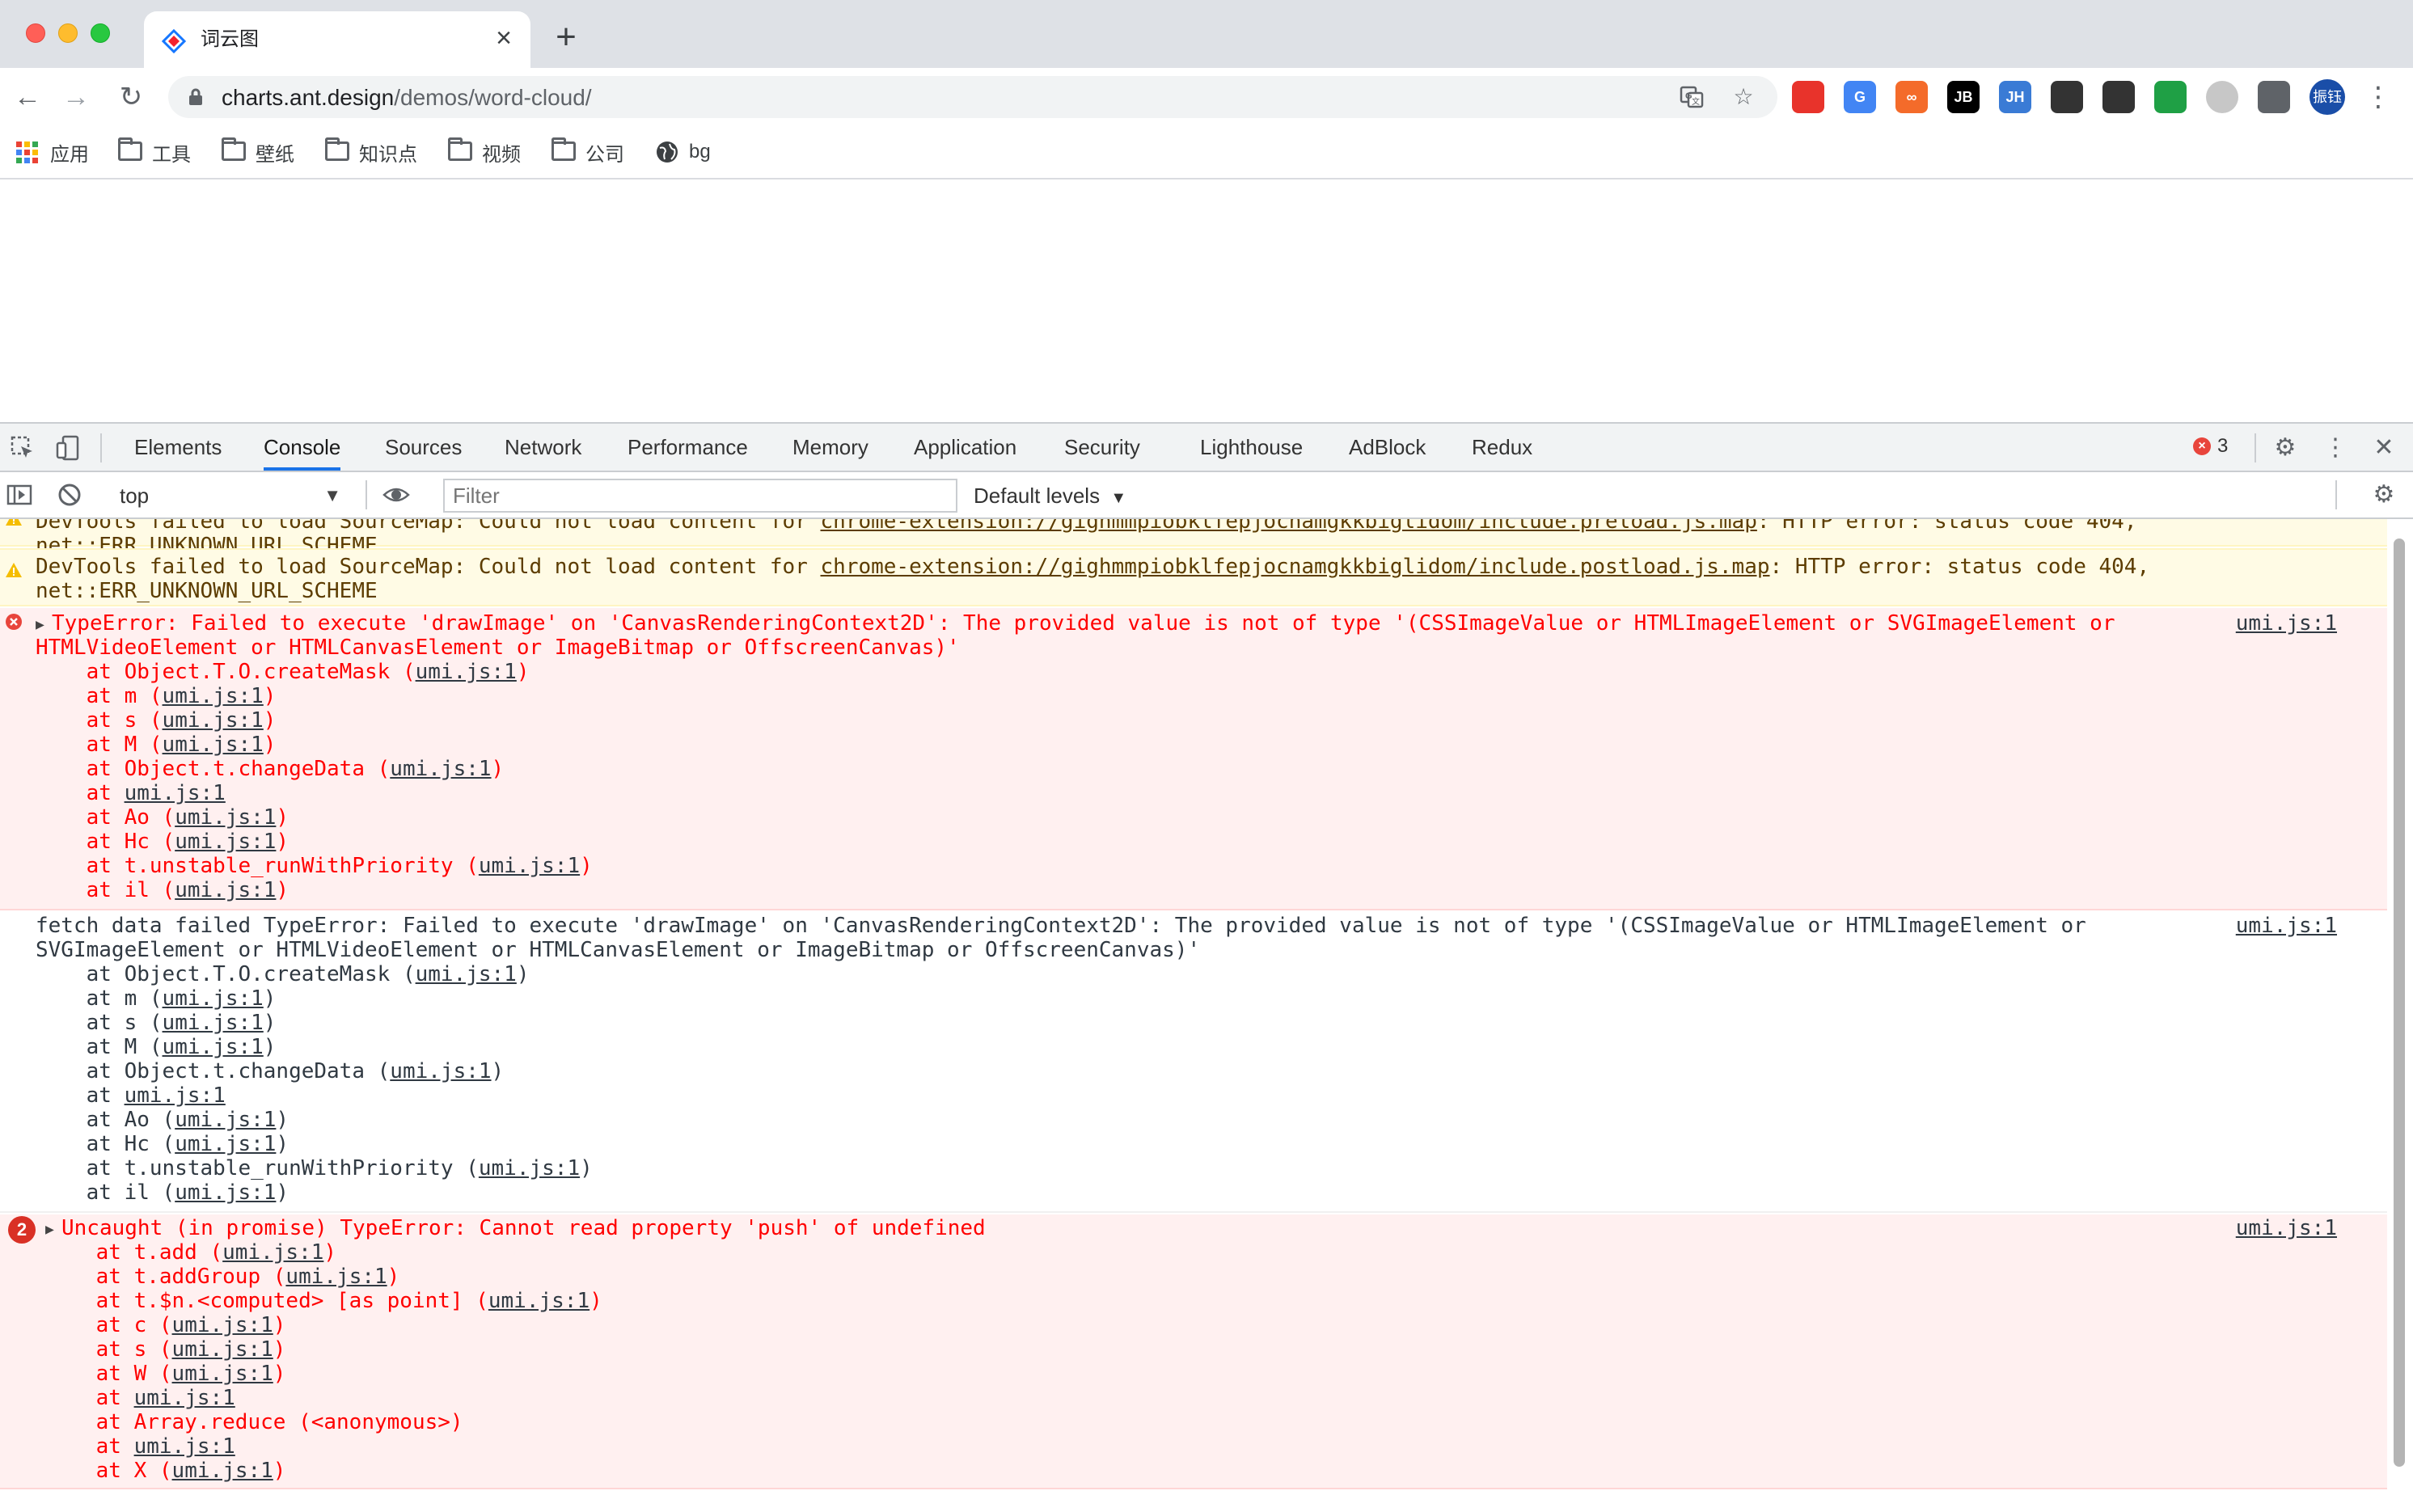 The height and width of the screenshot is (1512, 2413). Describe the element at coordinates (2285, 447) in the screenshot. I see `settings-gear-icon: ⚙` at that location.